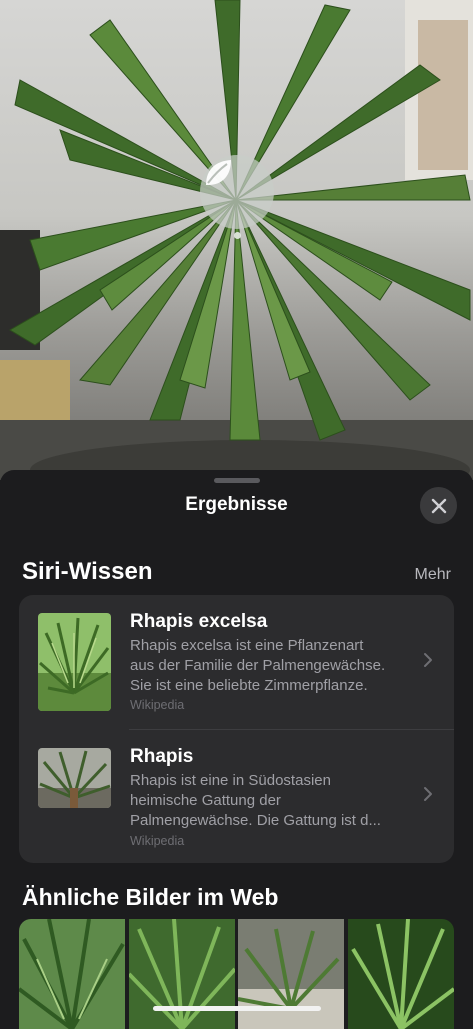 The width and height of the screenshot is (473, 1029). Describe the element at coordinates (199, 621) in the screenshot. I see `result-title: Rhapis excelsa` at that location.